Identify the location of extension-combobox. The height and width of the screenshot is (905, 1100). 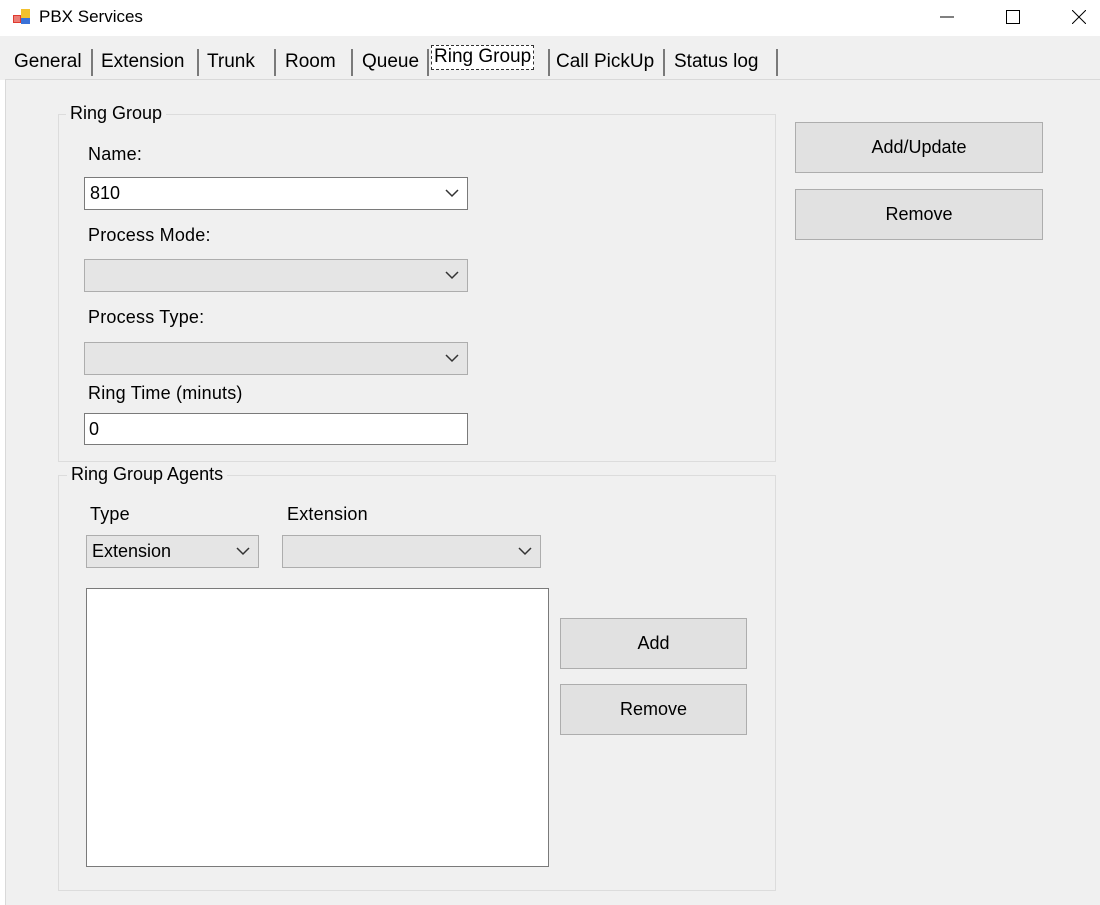
(411, 551).